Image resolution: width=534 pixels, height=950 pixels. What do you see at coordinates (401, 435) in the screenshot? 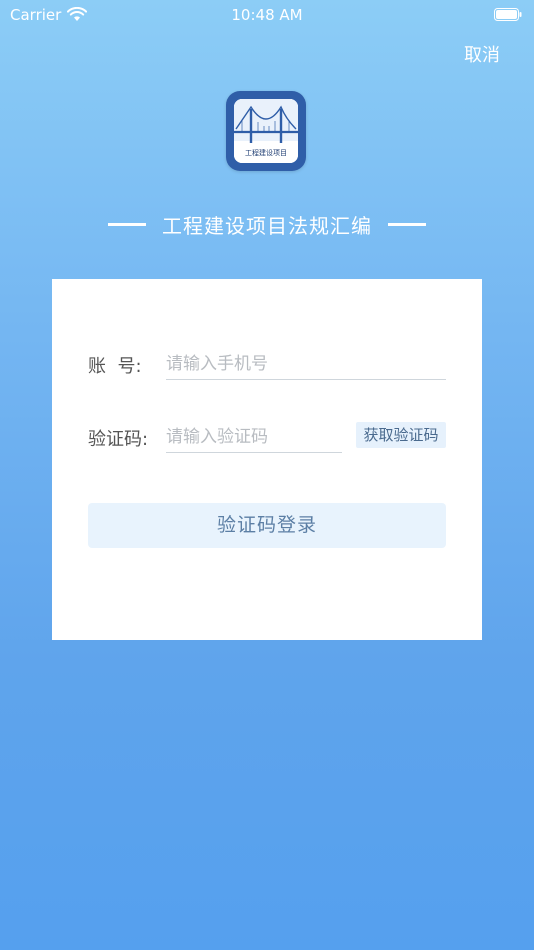
I see `get-code-button: 获取验证码` at bounding box center [401, 435].